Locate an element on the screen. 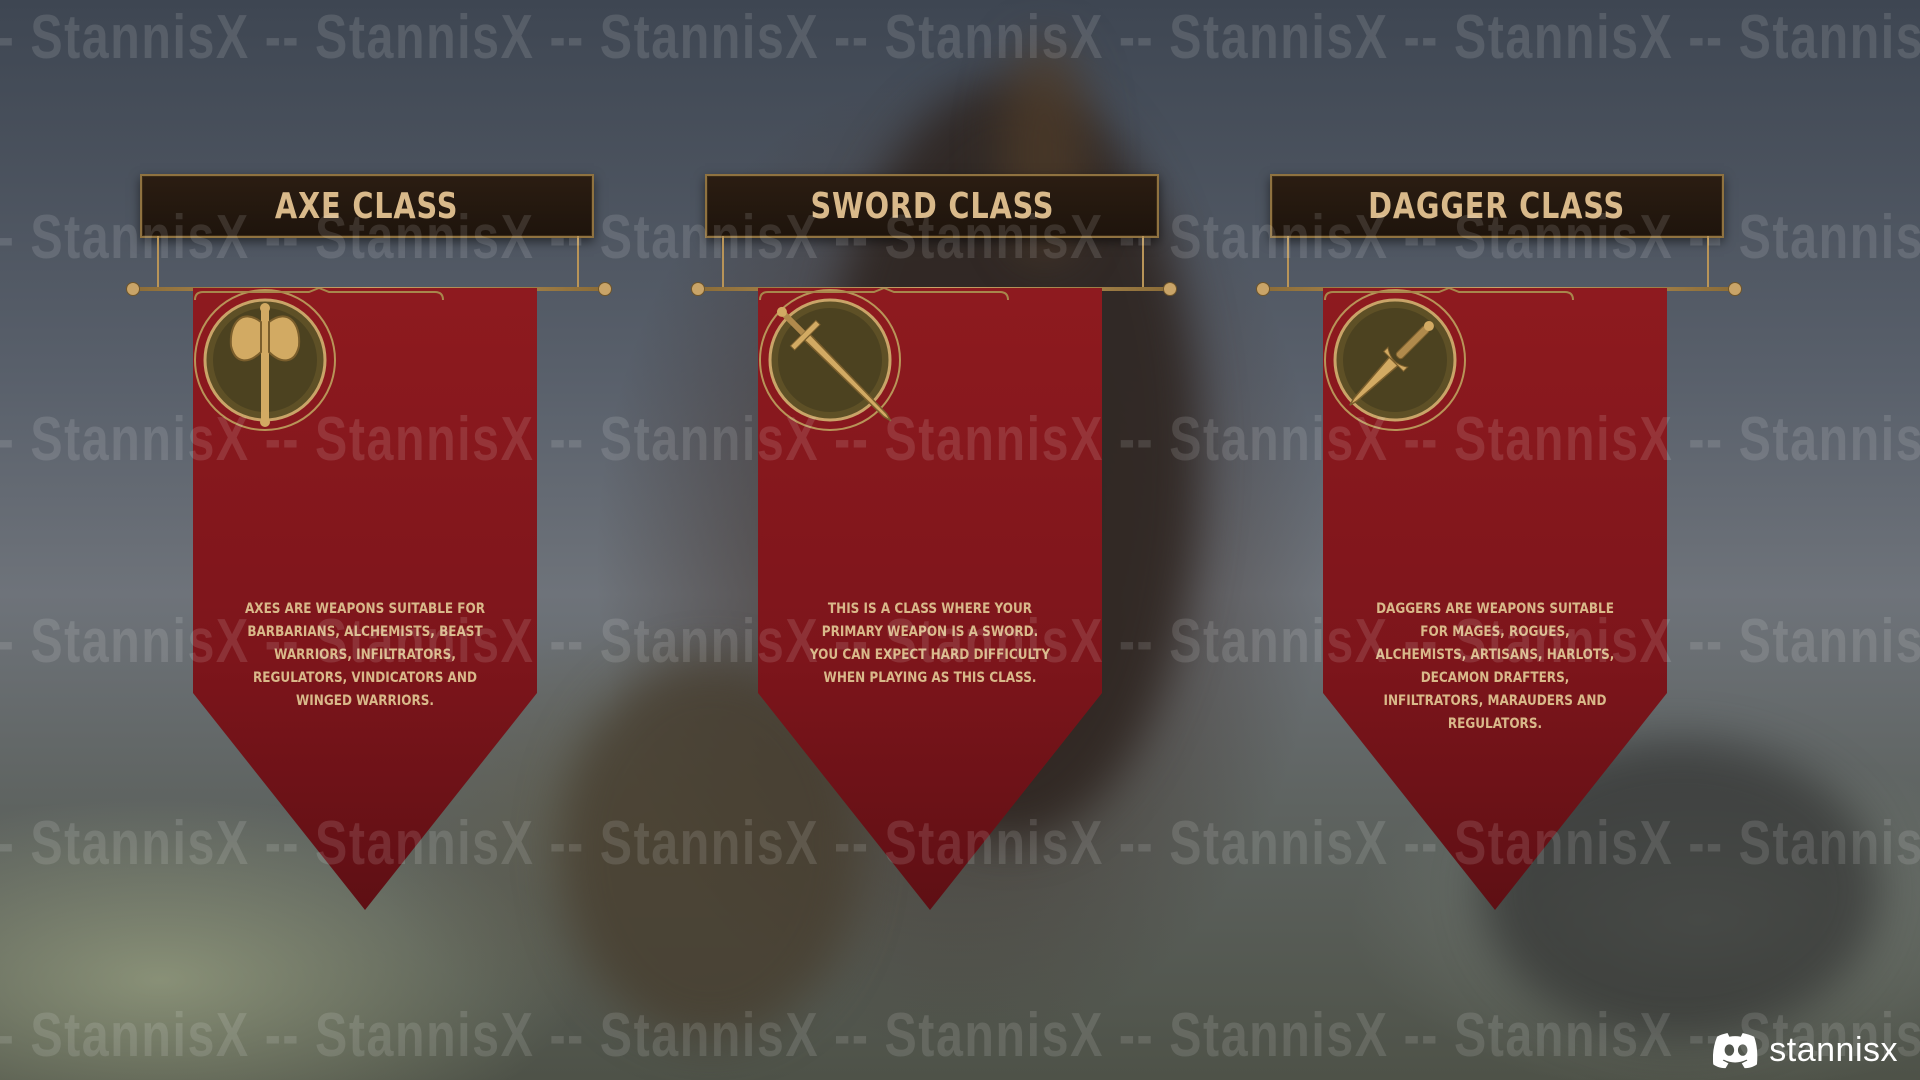 The height and width of the screenshot is (1080, 1920). dagger-class-title-bar: DAGGER CLASS is located at coordinates (1497, 206).